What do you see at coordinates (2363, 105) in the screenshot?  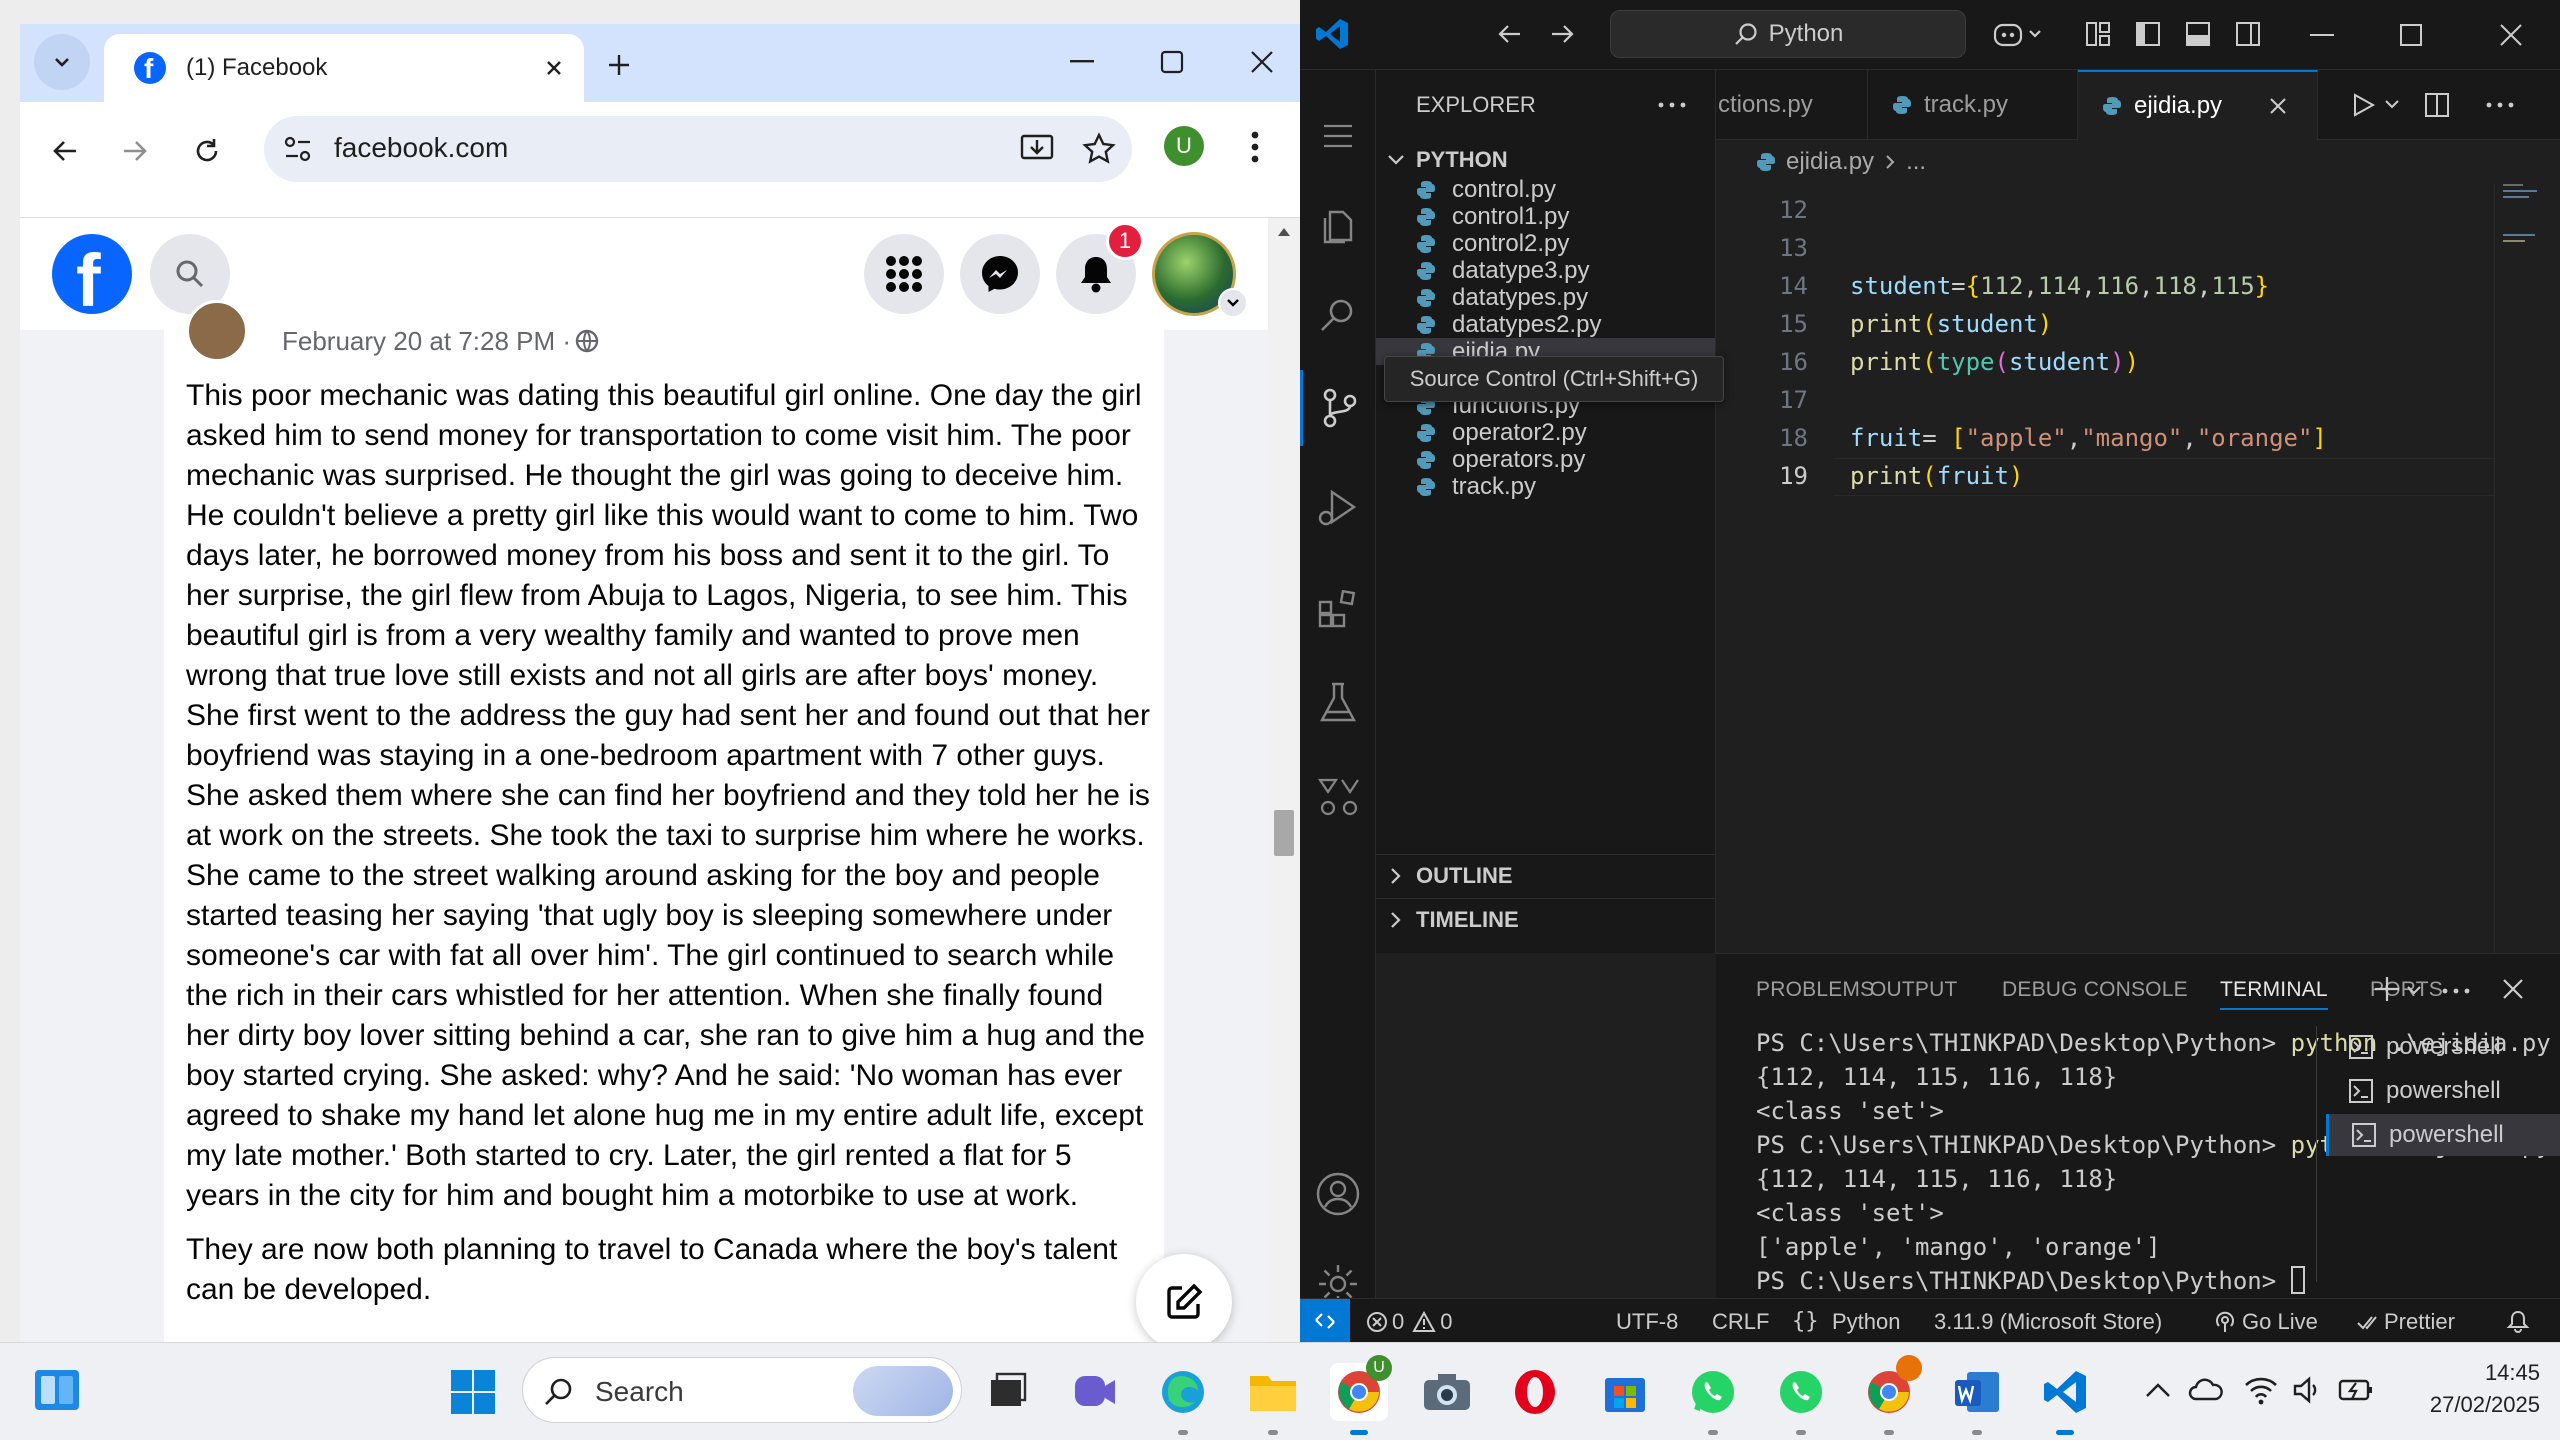 I see `run-icon` at bounding box center [2363, 105].